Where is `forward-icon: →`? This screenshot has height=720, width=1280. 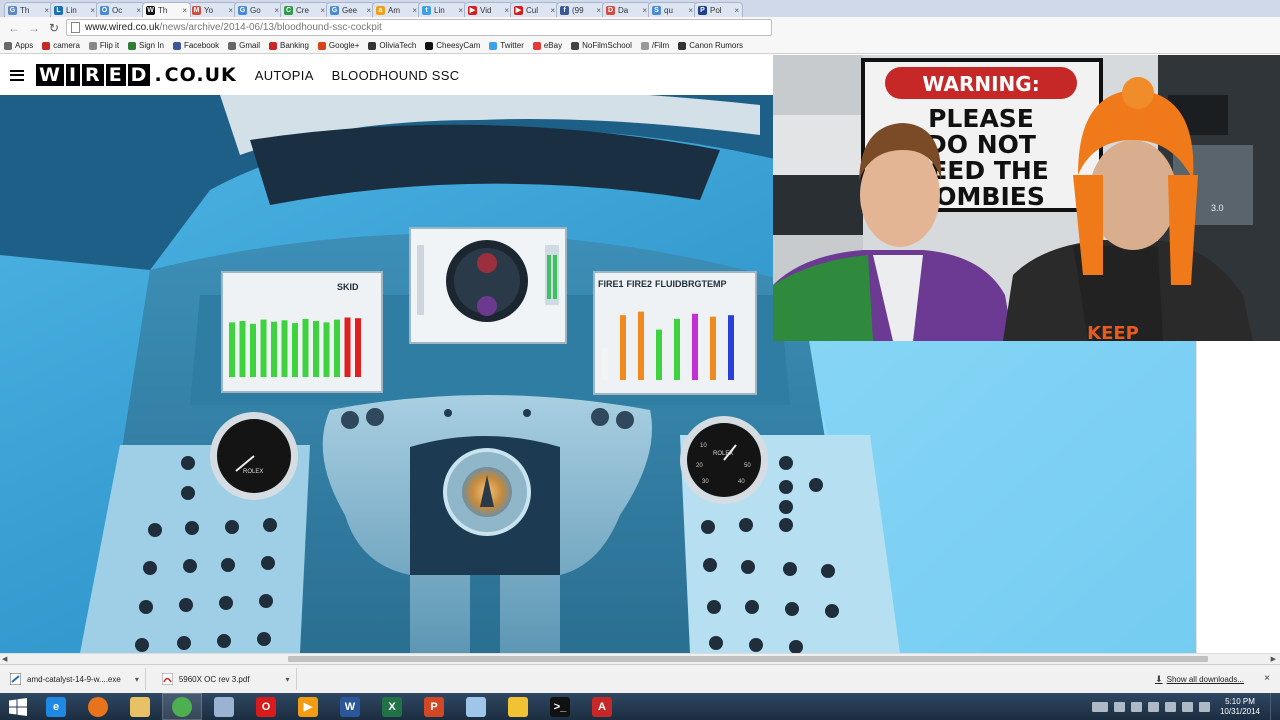 forward-icon: → is located at coordinates (34, 28).